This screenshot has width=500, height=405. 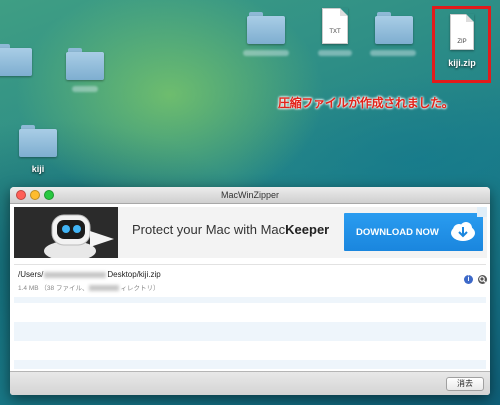 I want to click on file-meta-close: ィレクトリ）, so click(x=140, y=288).